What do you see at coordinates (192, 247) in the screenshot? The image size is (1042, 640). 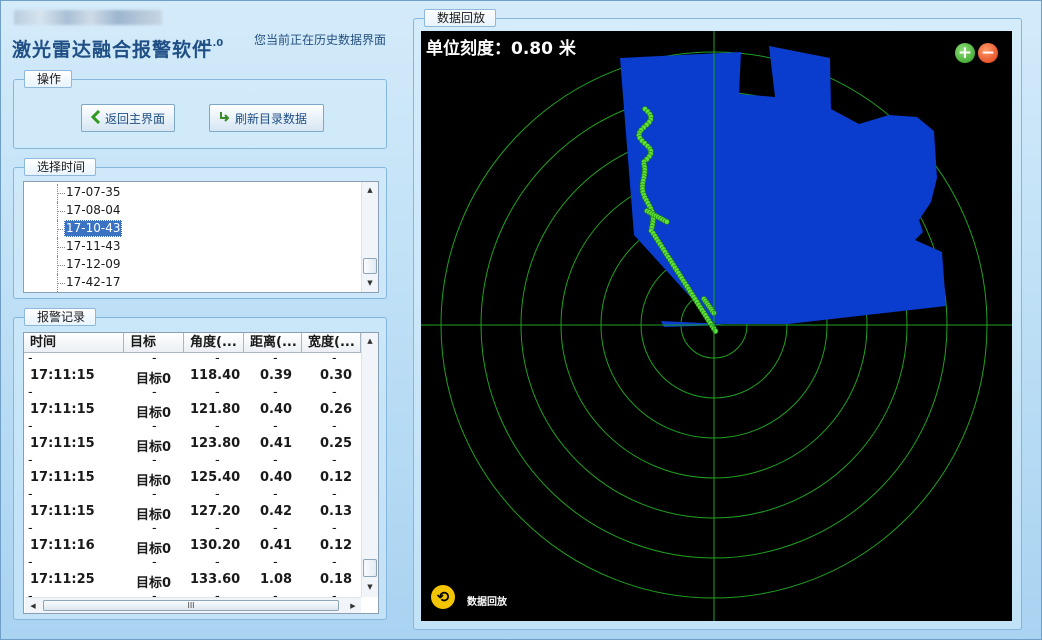 I see `tree-item: 17-11-43` at bounding box center [192, 247].